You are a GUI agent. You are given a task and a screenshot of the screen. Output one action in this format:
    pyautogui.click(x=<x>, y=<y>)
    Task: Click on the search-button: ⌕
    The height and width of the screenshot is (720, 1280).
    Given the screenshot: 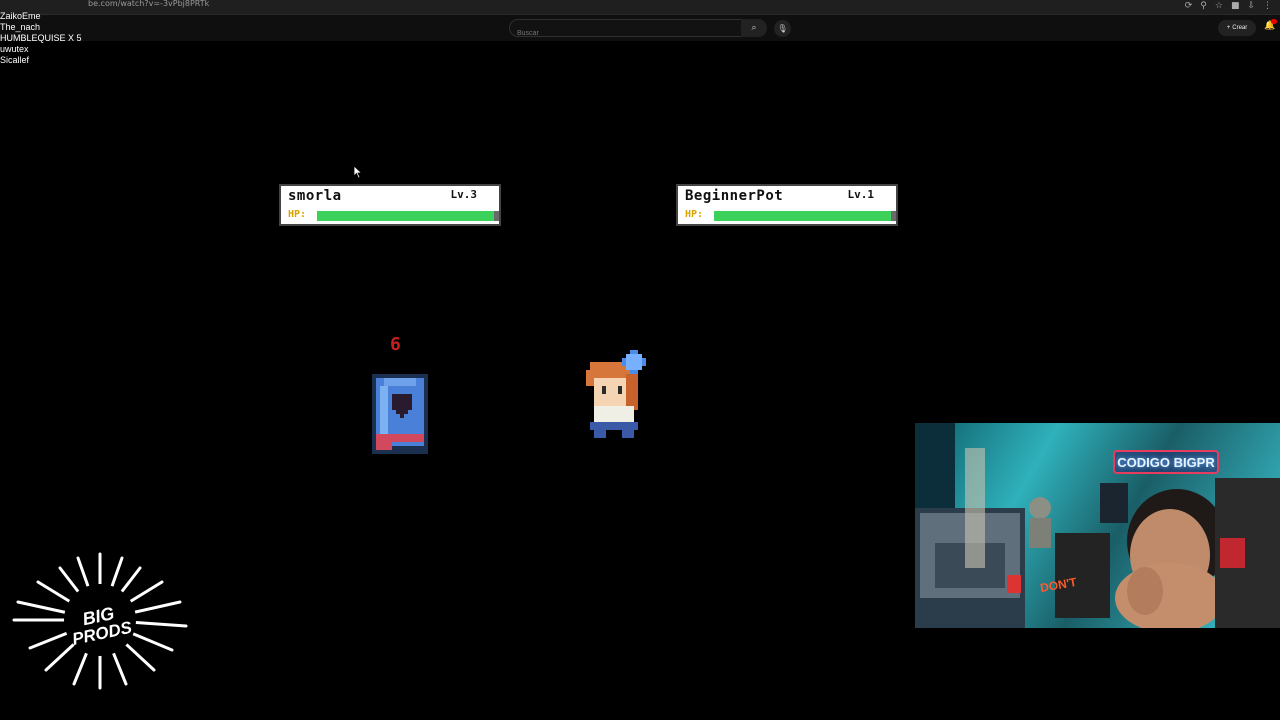 What is the action you would take?
    pyautogui.click(x=754, y=28)
    